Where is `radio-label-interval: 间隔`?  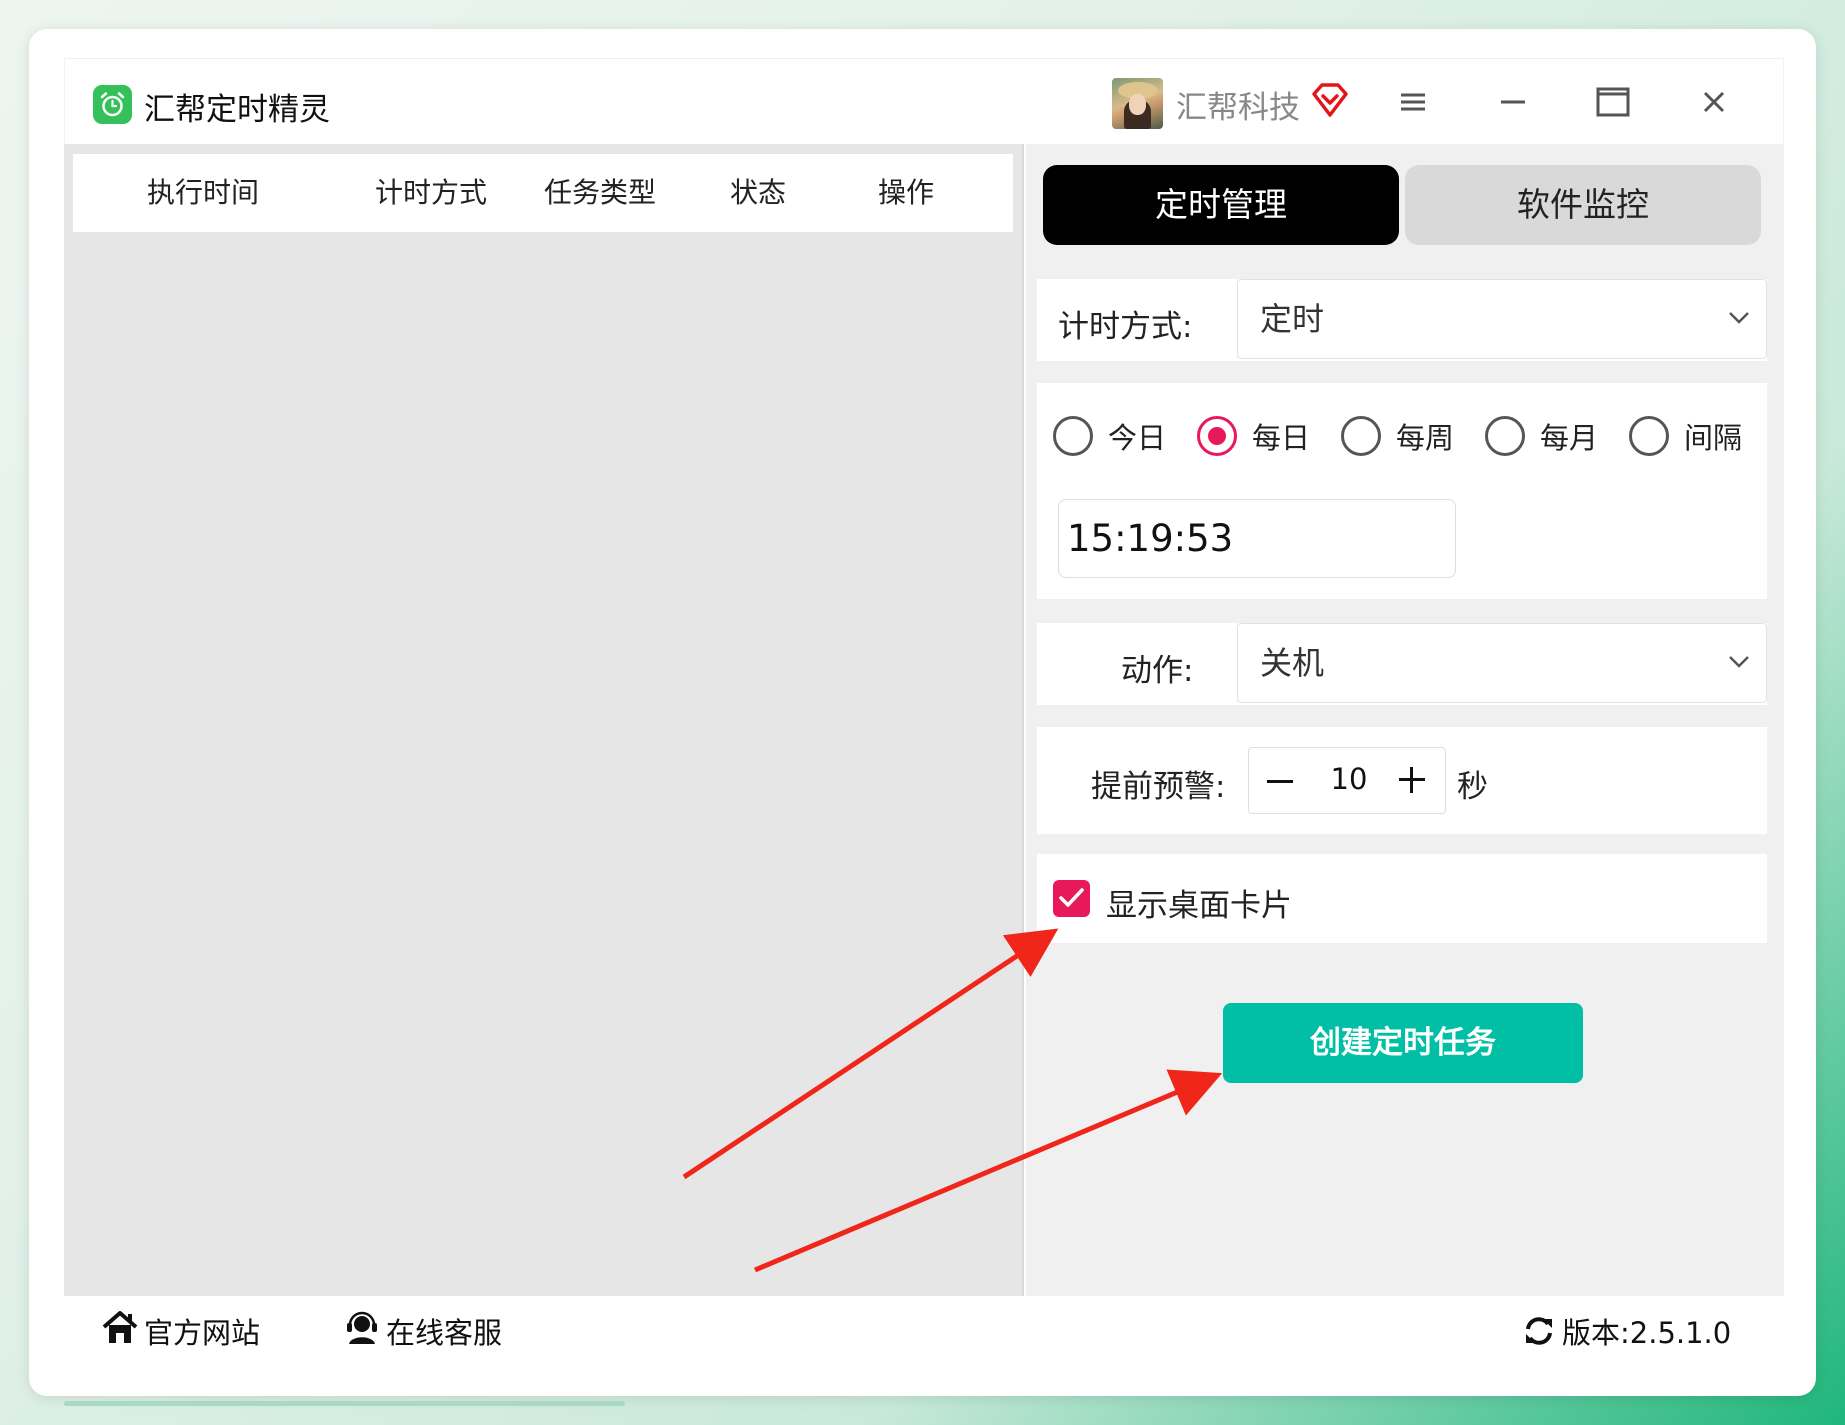
radio-label-interval: 间隔 is located at coordinates (1713, 438).